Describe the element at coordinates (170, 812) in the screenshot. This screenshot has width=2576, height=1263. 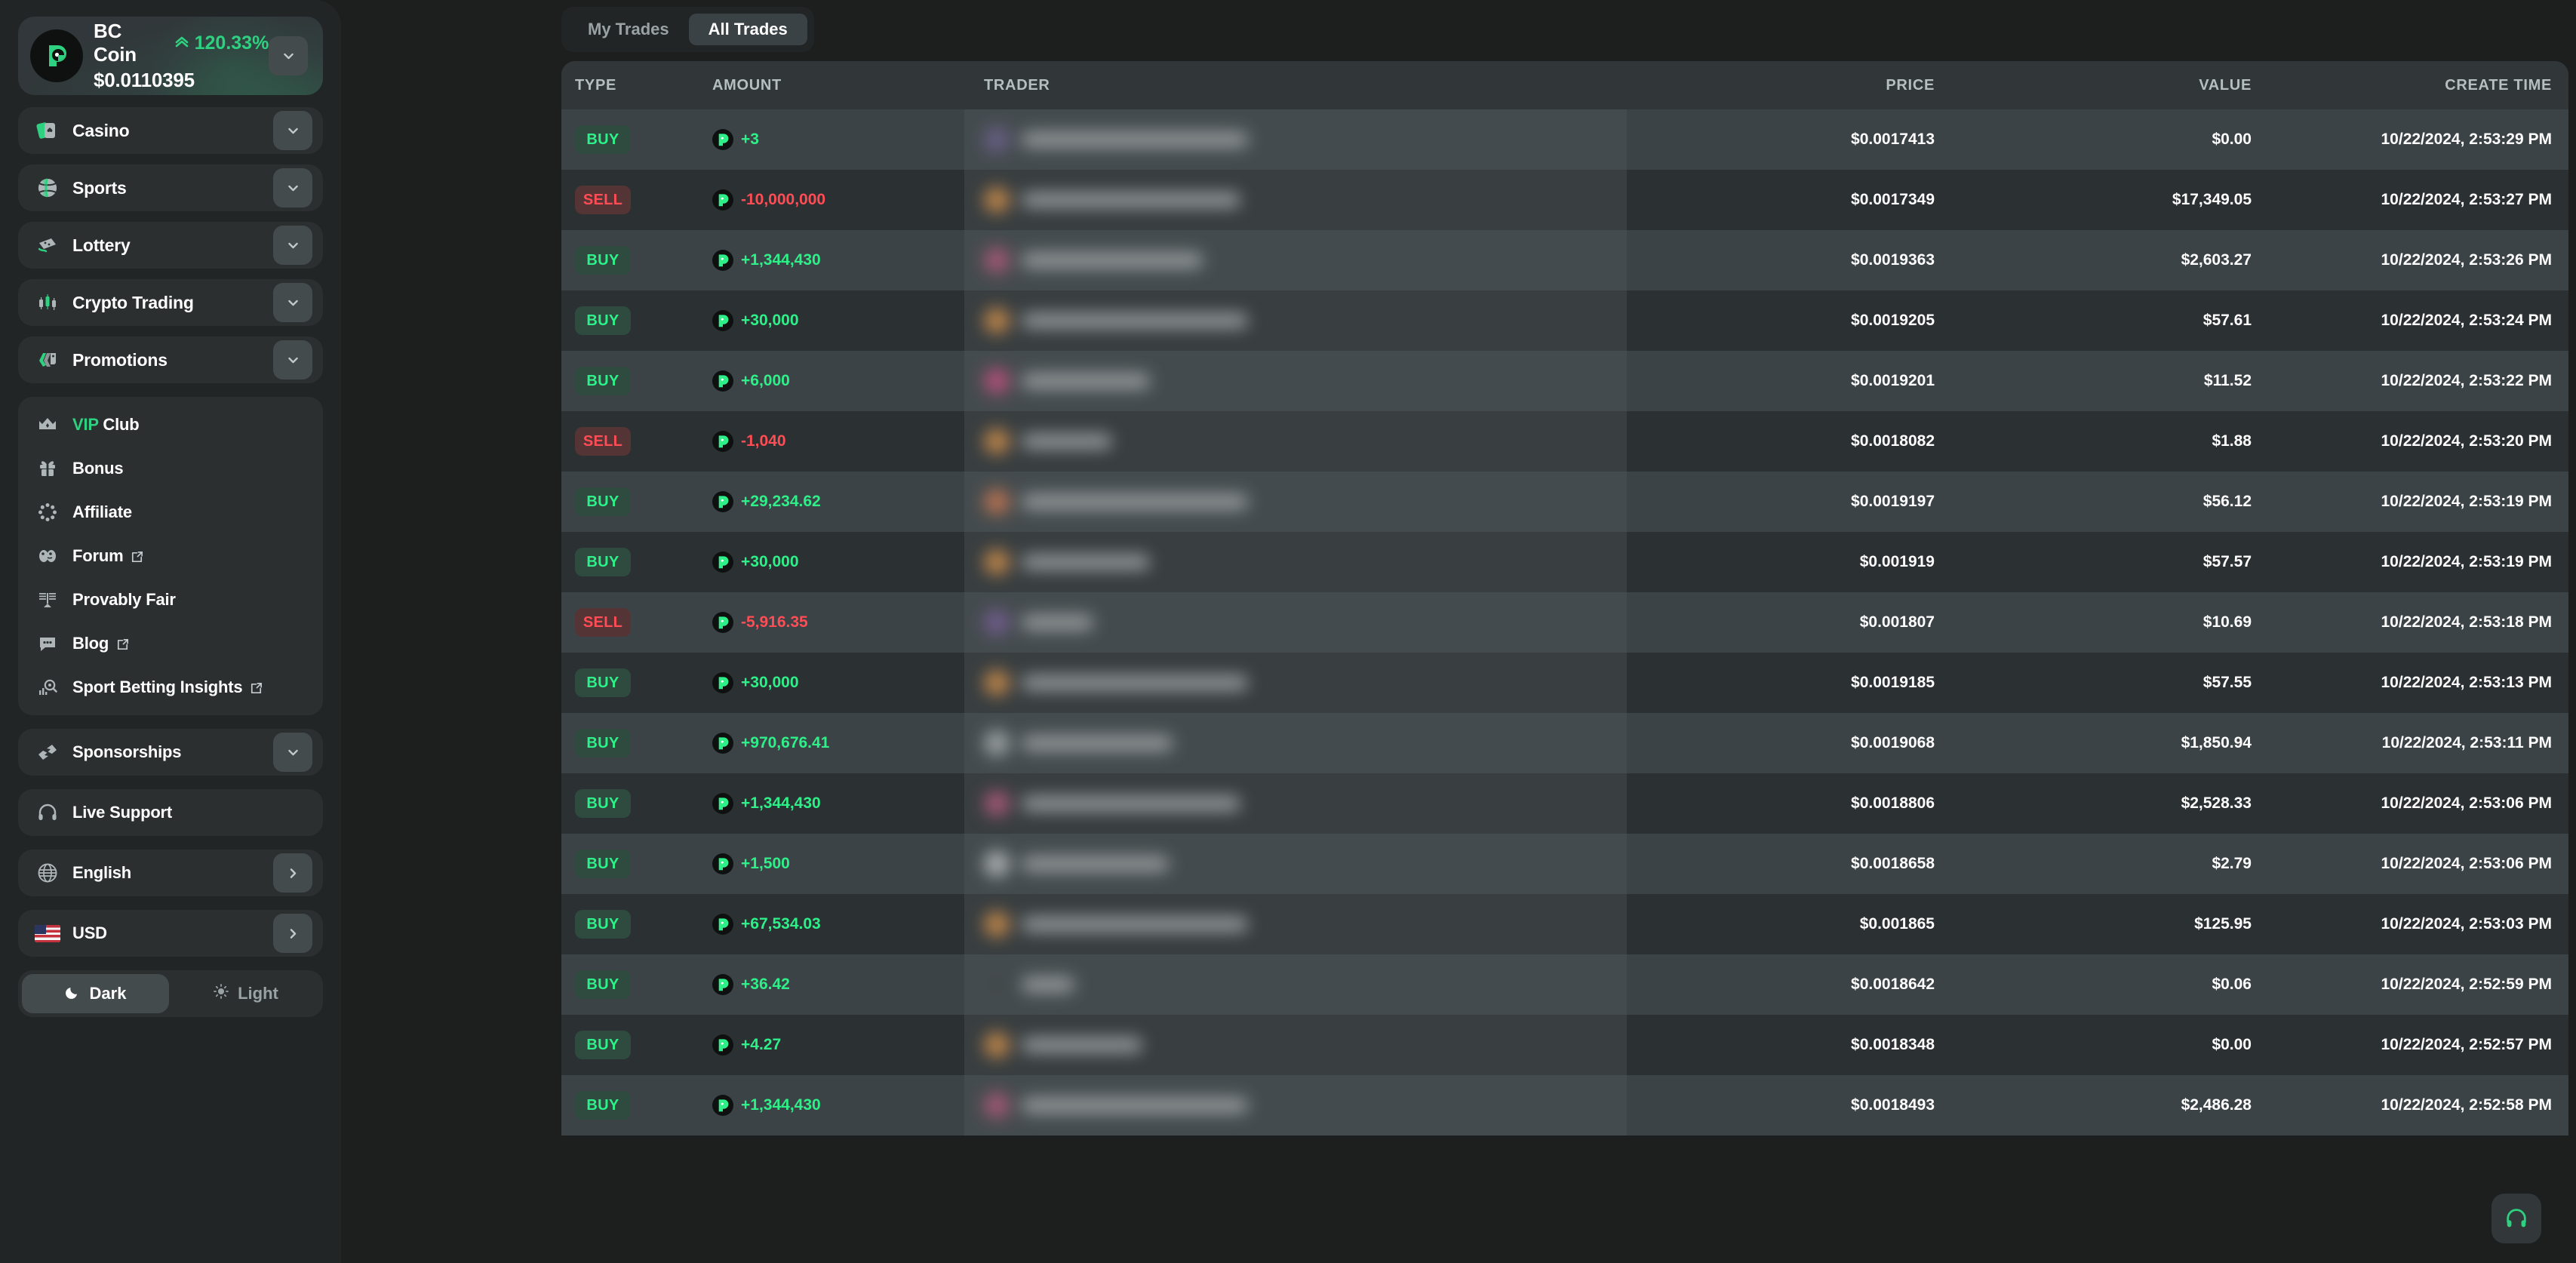
I see `sidebar-item-live-support: Live Support` at that location.